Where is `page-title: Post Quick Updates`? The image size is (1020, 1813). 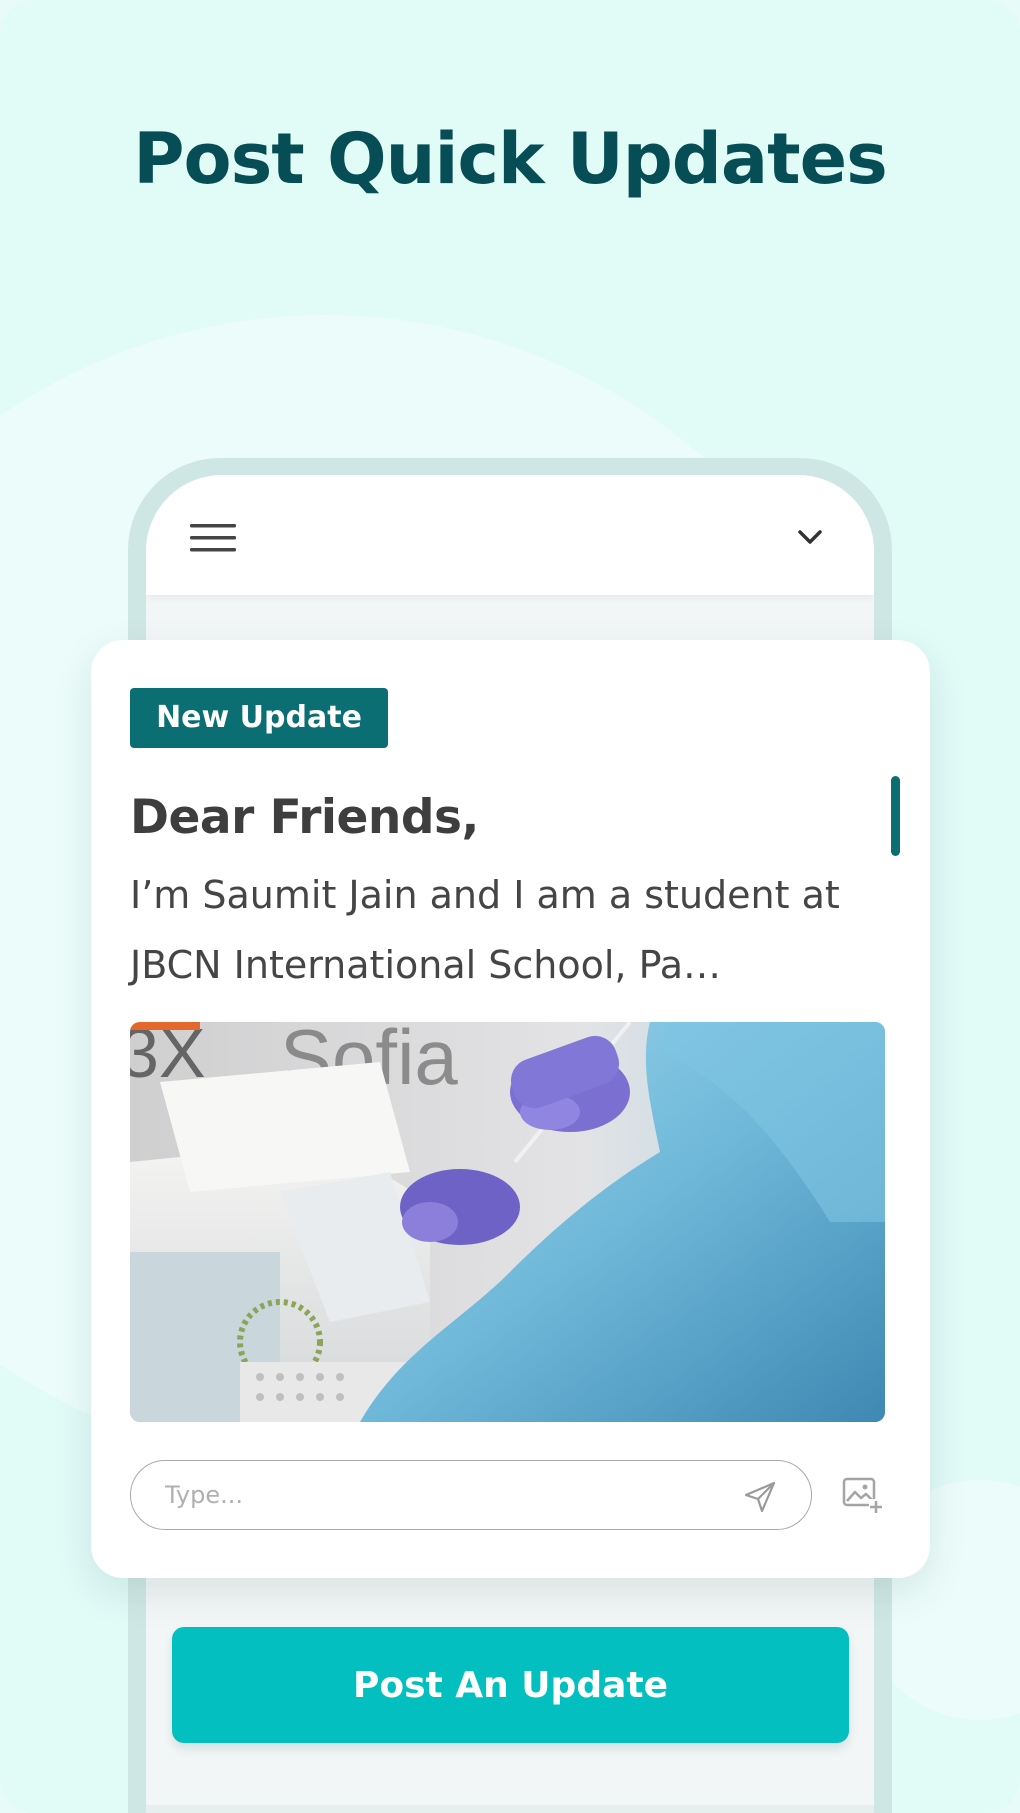 page-title: Post Quick Updates is located at coordinates (510, 159).